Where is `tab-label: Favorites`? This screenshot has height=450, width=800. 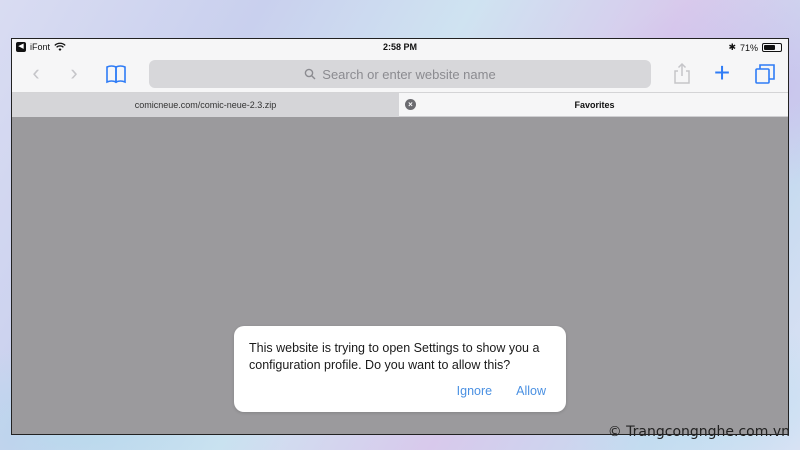
tab-label: Favorites is located at coordinates (594, 105).